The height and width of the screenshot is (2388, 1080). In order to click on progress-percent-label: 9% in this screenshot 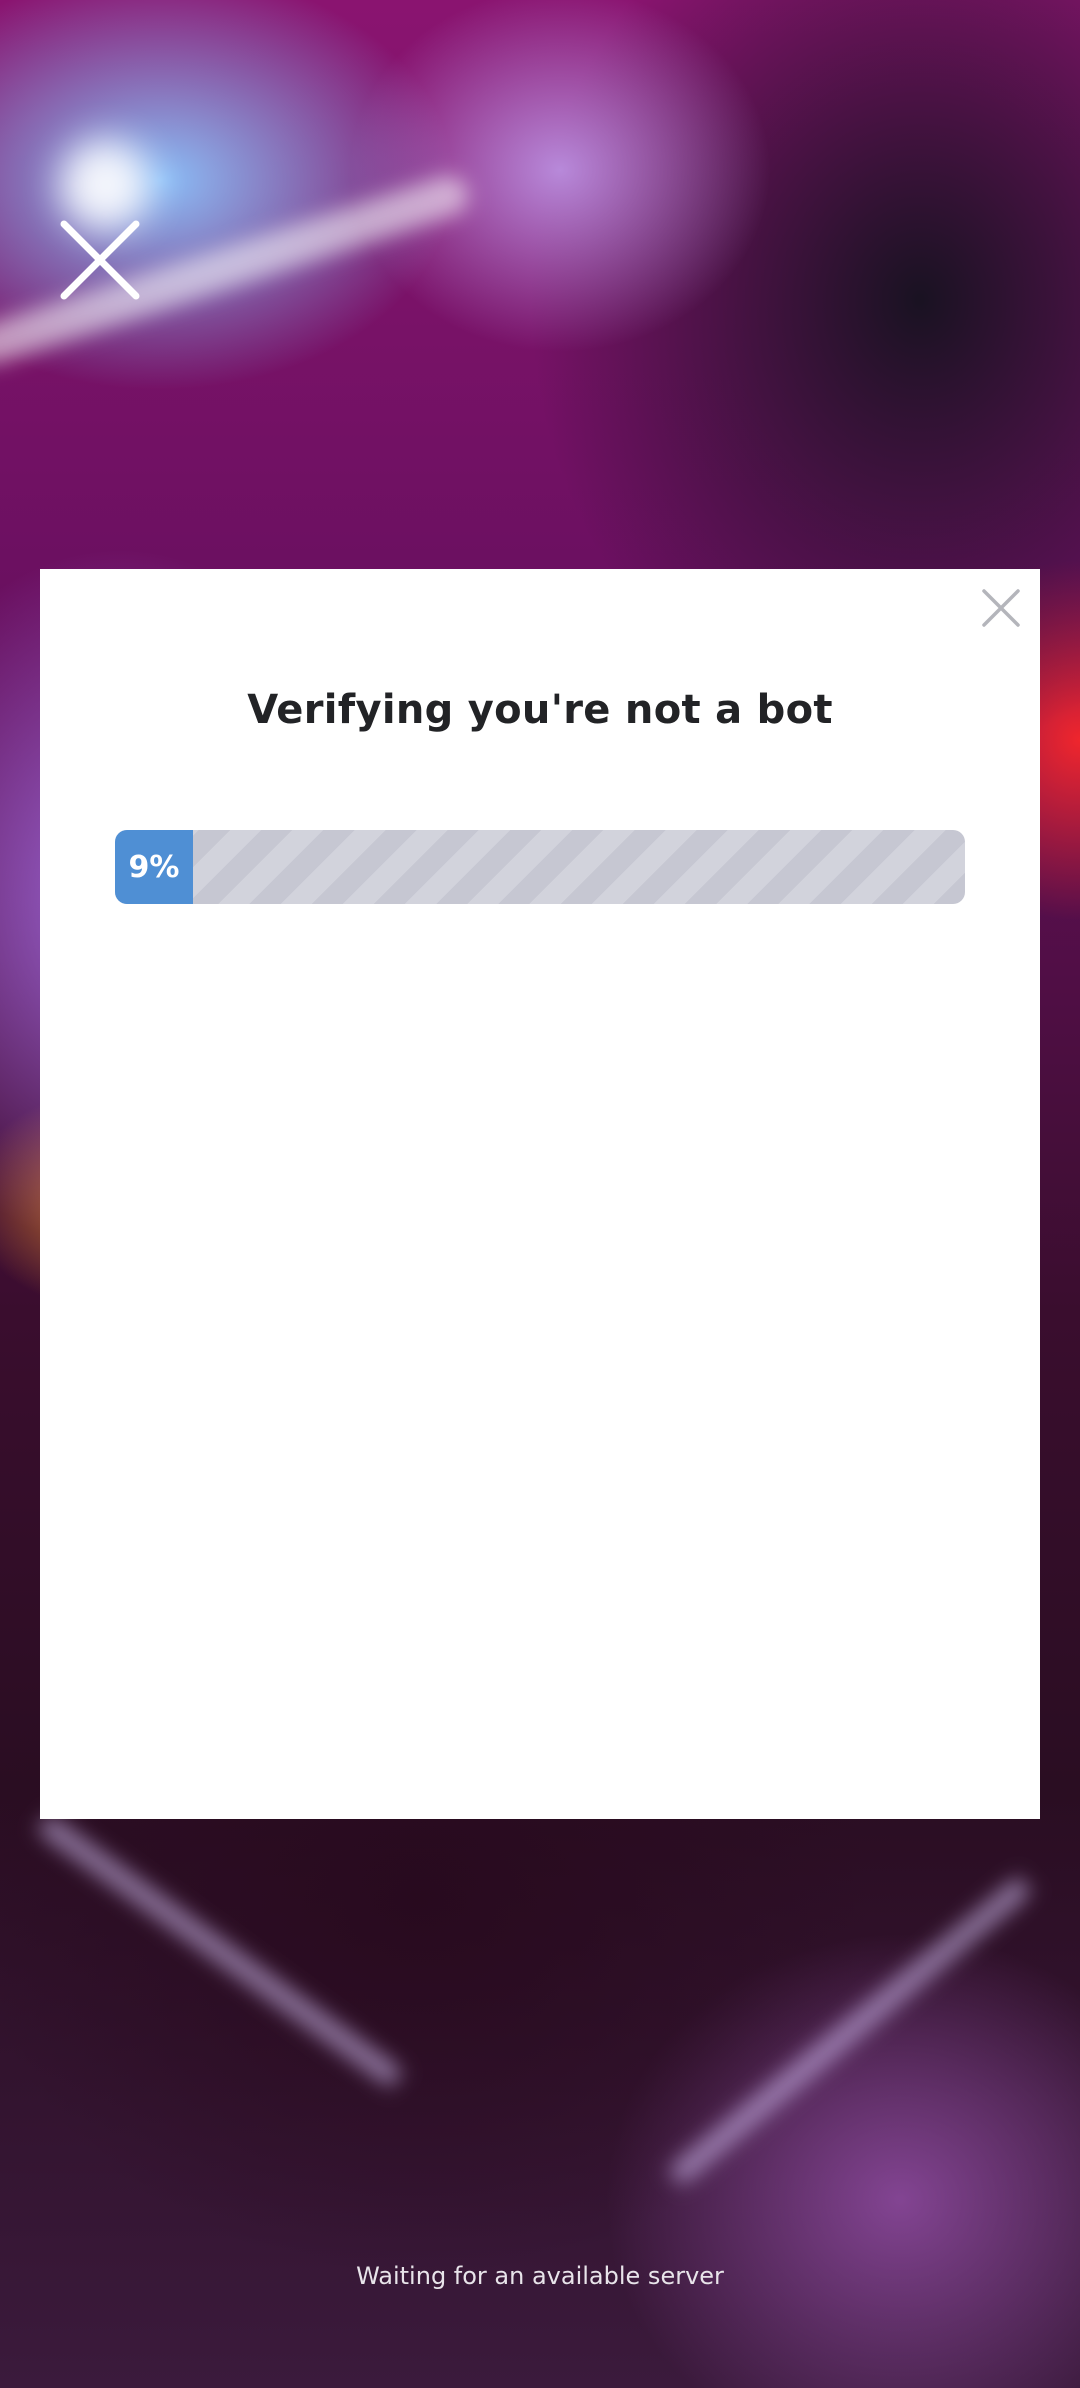, I will do `click(154, 867)`.